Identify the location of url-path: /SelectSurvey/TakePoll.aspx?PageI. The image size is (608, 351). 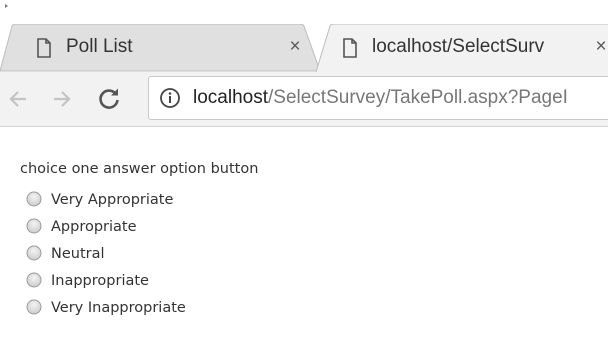
(418, 97).